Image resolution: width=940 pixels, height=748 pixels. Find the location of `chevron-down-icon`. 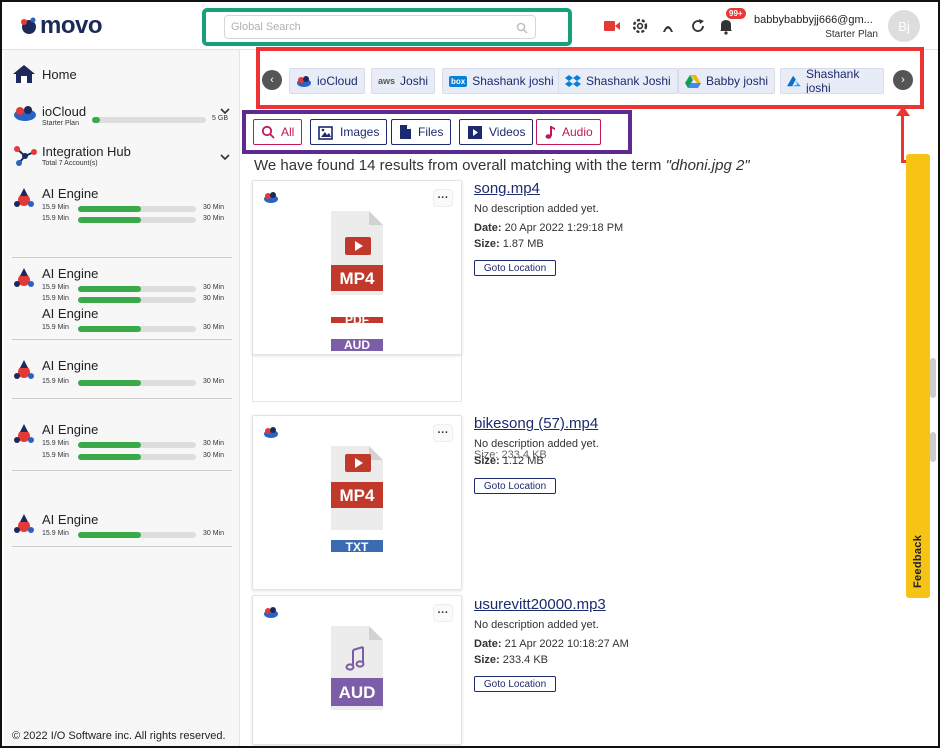

chevron-down-icon is located at coordinates (225, 157).